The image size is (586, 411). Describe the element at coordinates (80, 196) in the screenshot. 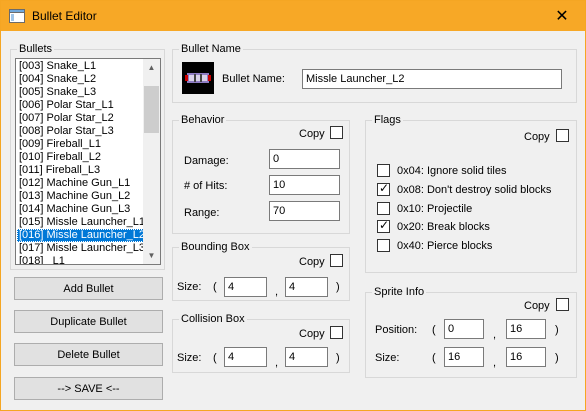

I see `bullet-list-item: [013] Machine Gun_L2` at that location.